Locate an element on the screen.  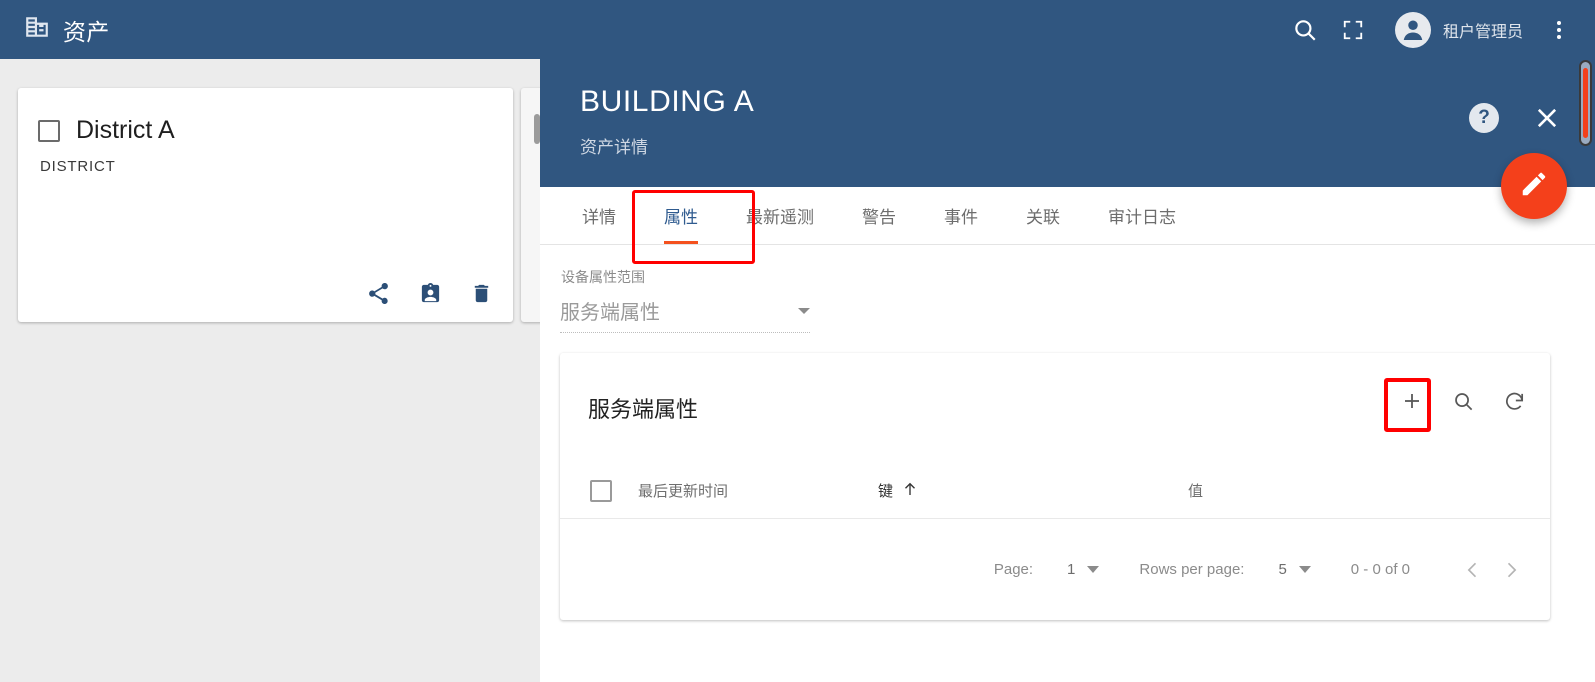
column-last-update: 最后更新时间 is located at coordinates (683, 491).